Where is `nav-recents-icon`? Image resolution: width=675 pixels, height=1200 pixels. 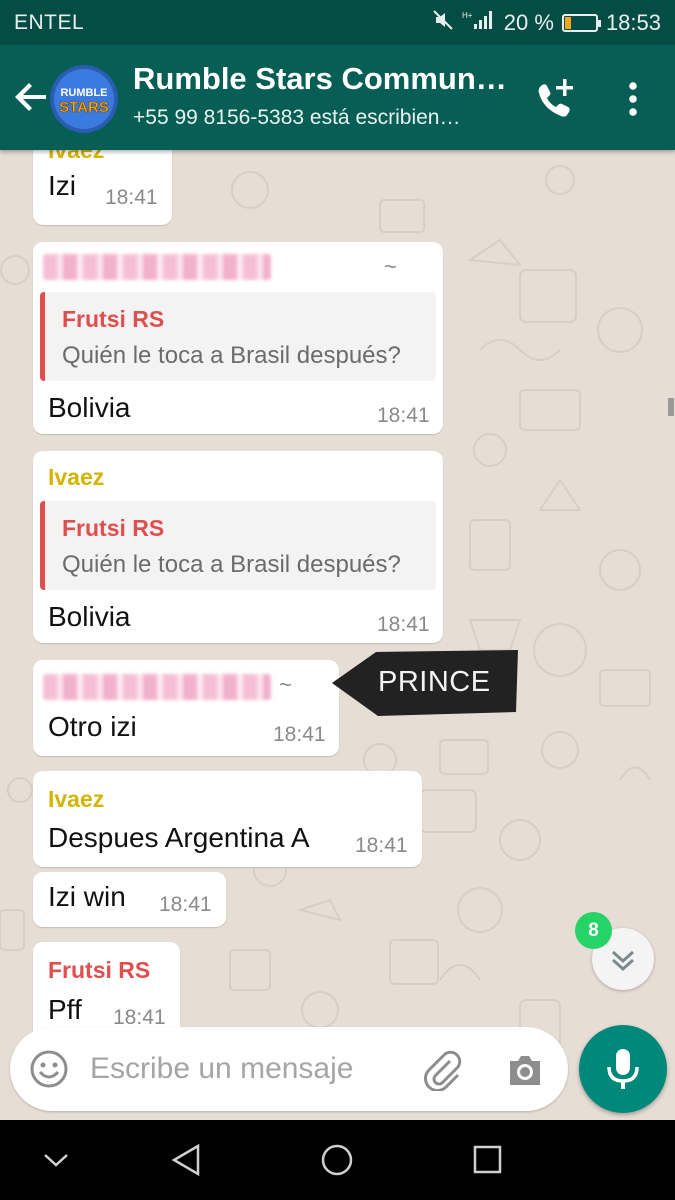
nav-recents-icon is located at coordinates (487, 1159).